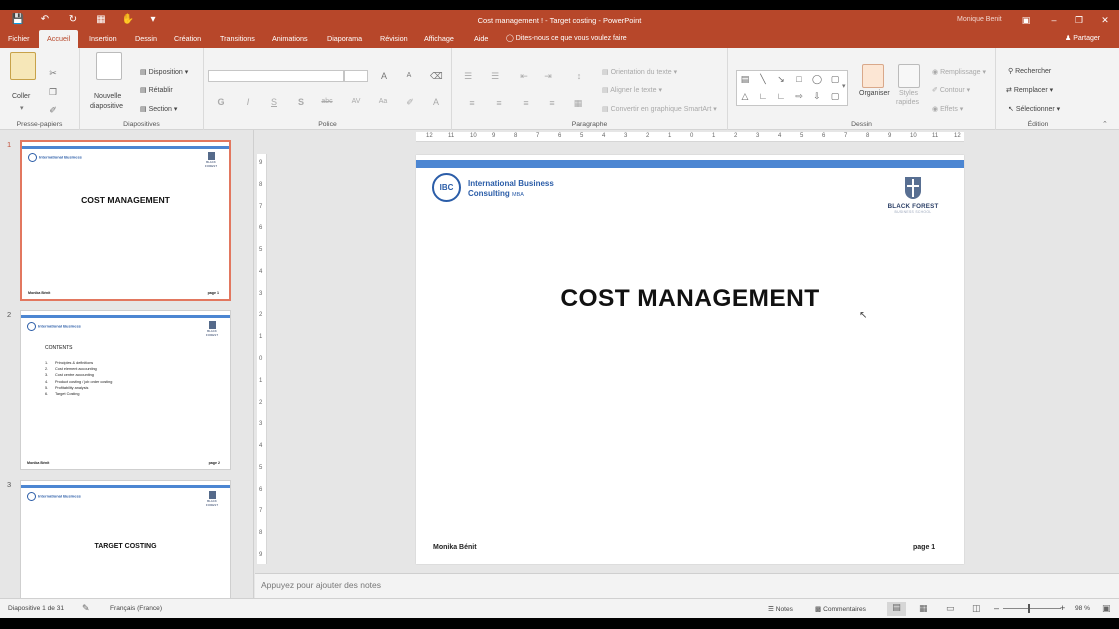  Describe the element at coordinates (468, 76) in the screenshot. I see `bullets-icon: ☰` at that location.